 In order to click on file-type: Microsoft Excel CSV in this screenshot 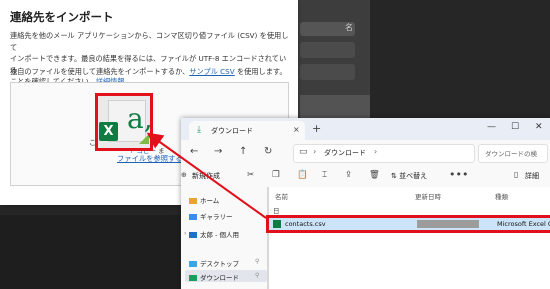, I will do `click(523, 224)`.